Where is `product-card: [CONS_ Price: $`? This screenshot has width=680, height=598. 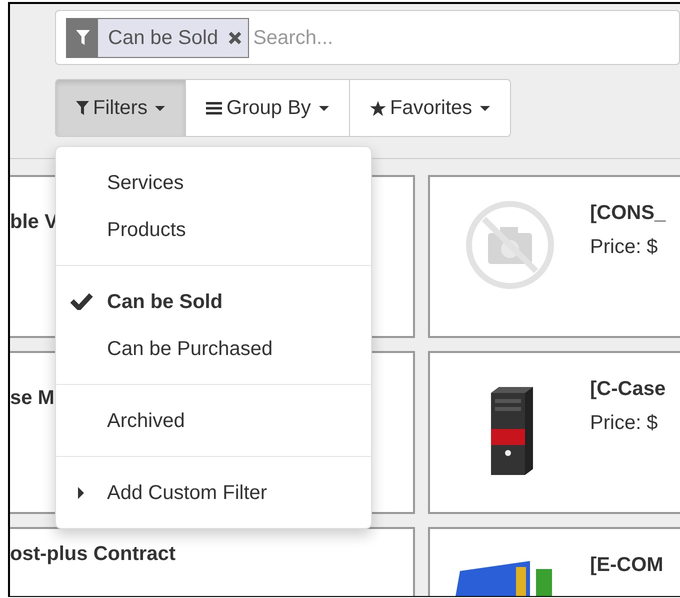 product-card: [CONS_ Price: $ is located at coordinates (554, 256).